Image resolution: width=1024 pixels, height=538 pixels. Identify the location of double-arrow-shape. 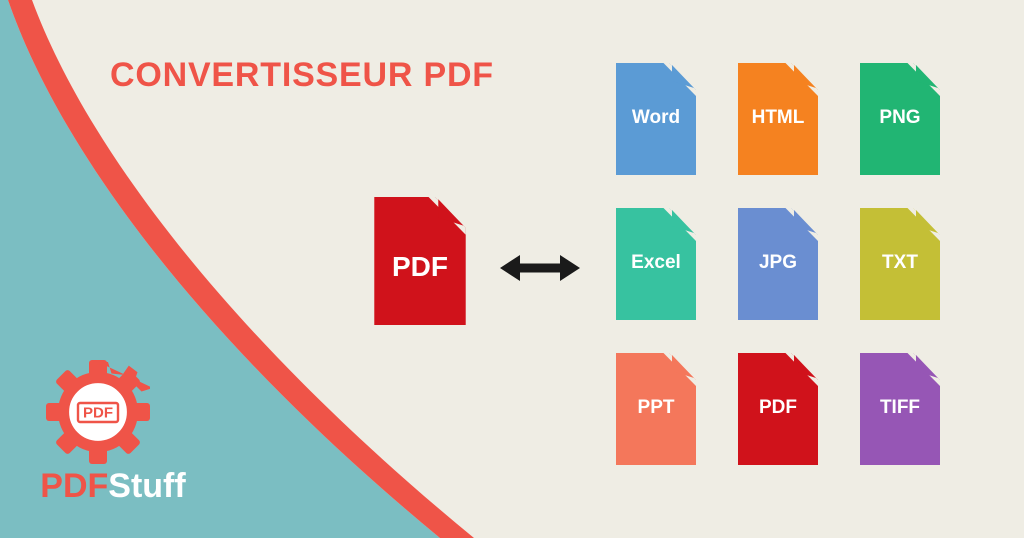
(540, 268).